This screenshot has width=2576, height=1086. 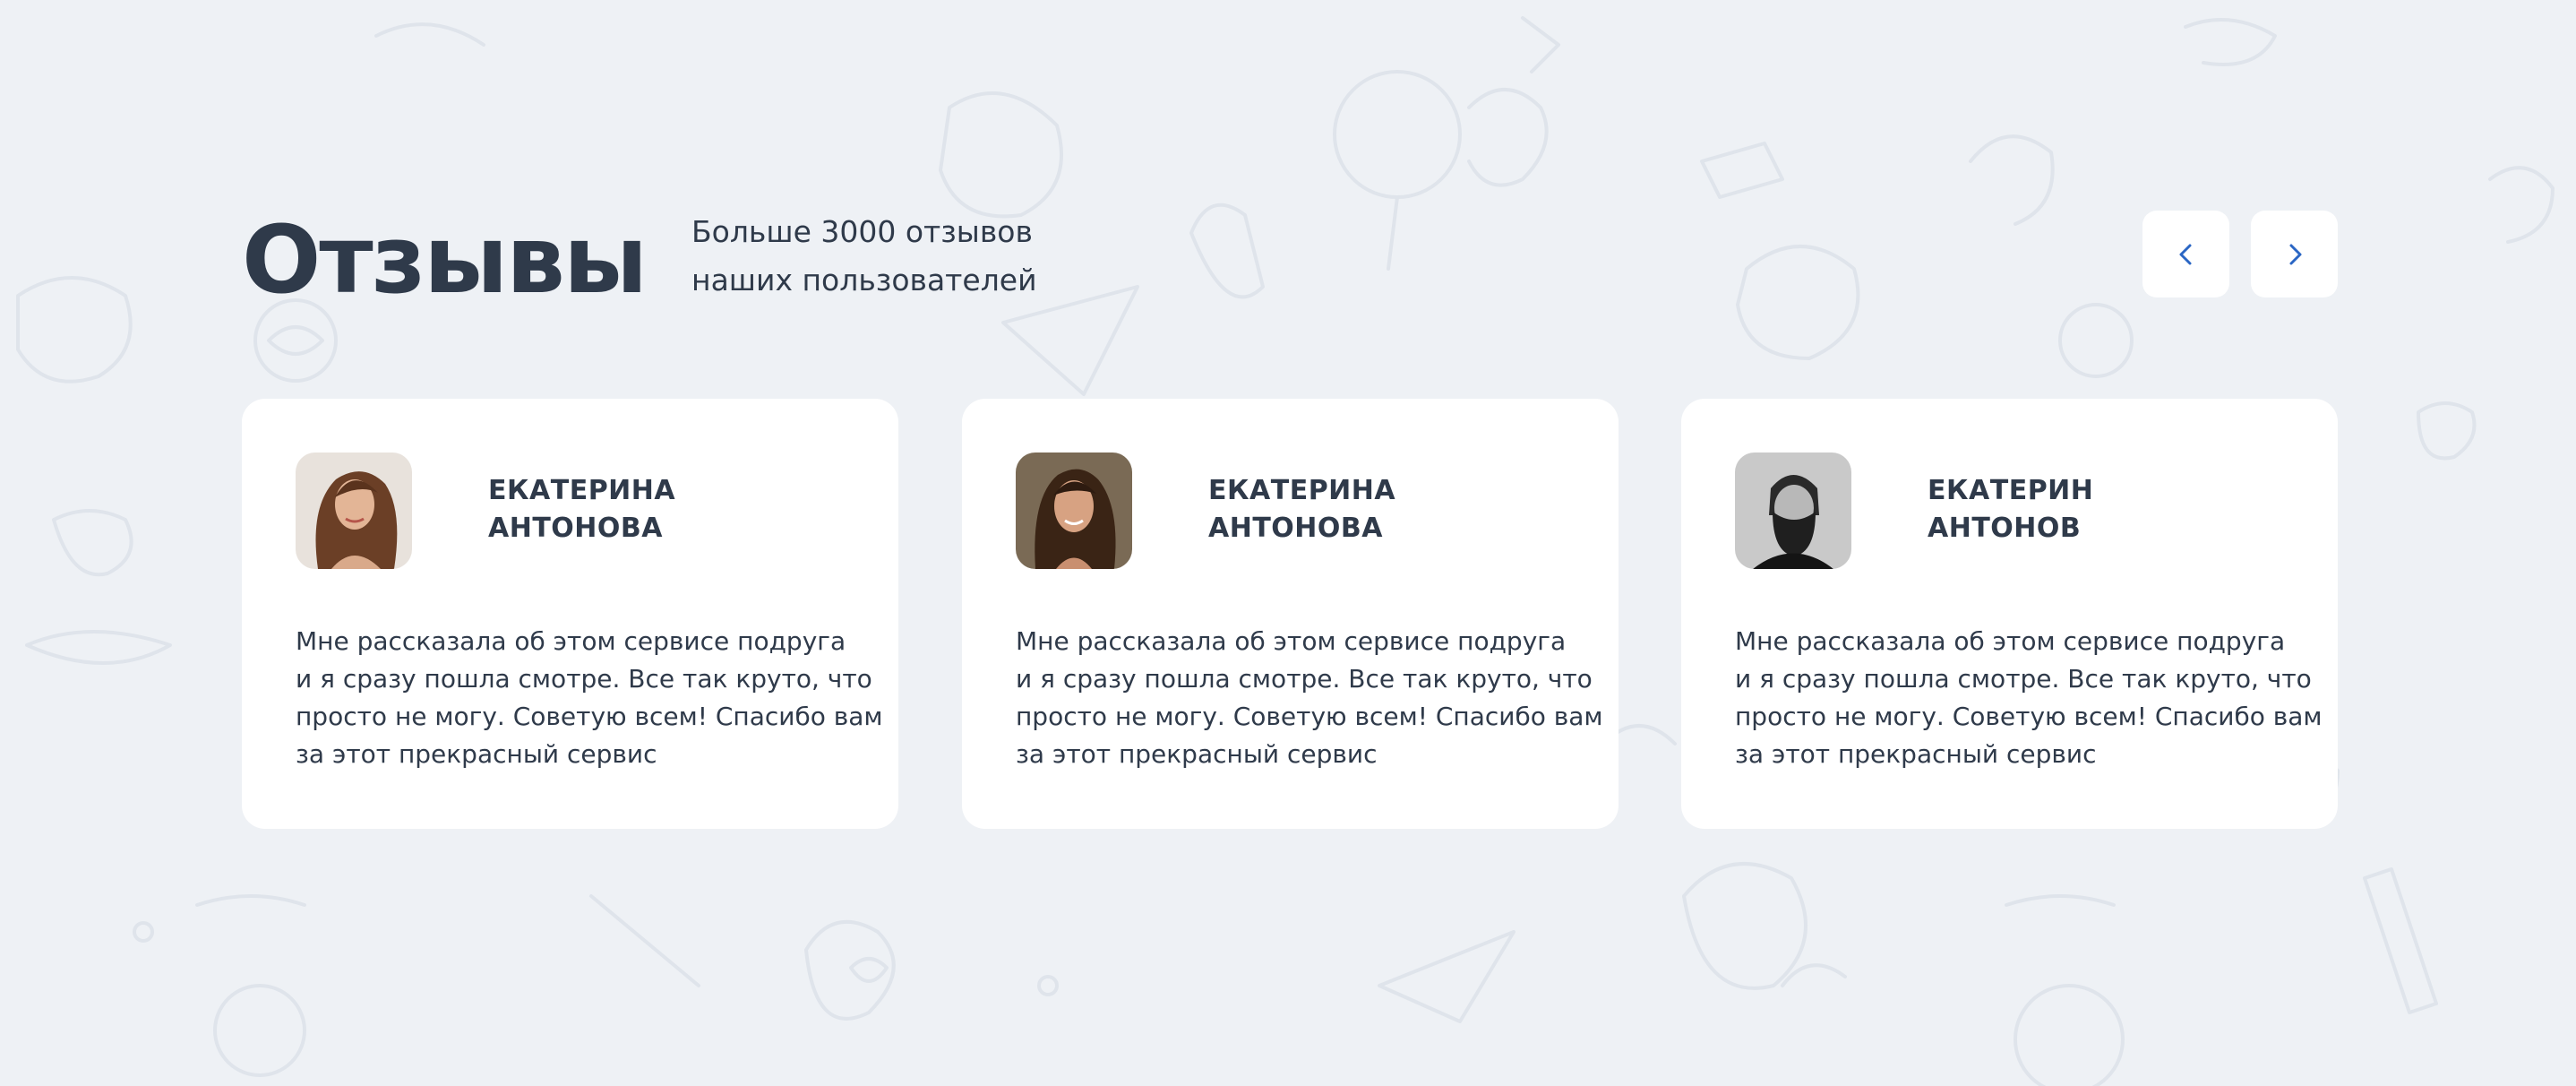 I want to click on man-photo-avatar, so click(x=1793, y=511).